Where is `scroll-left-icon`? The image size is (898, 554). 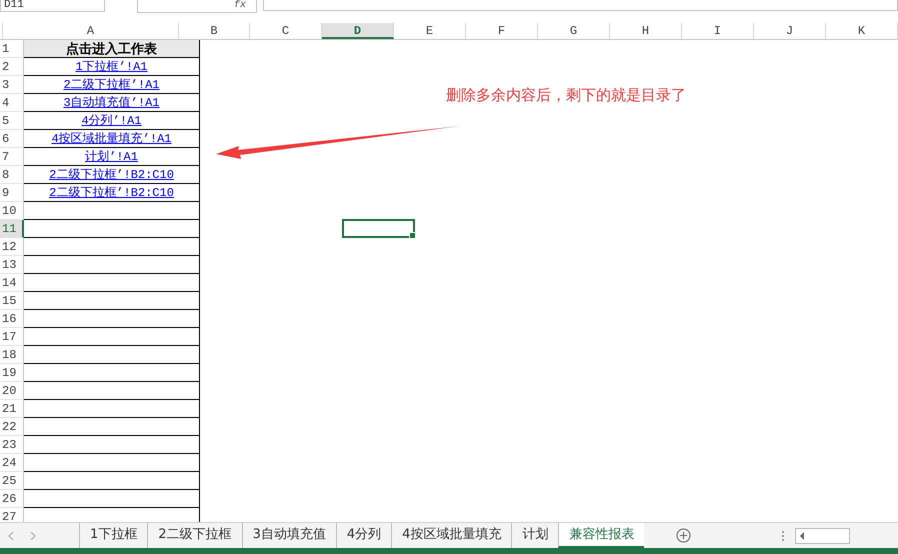
scroll-left-icon is located at coordinates (802, 536).